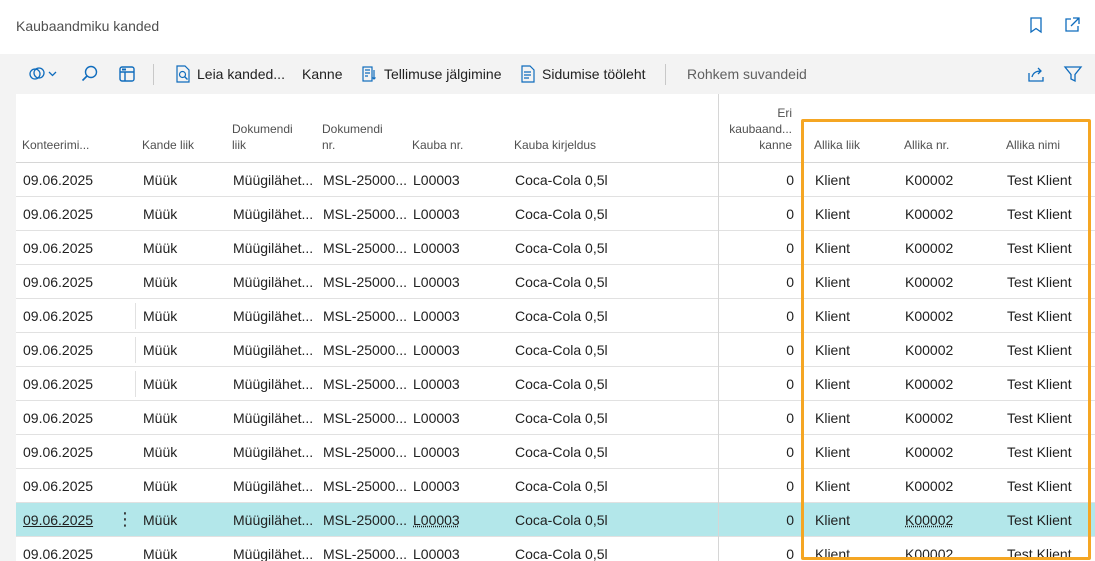 The width and height of the screenshot is (1095, 561). Describe the element at coordinates (153, 74) in the screenshot. I see `toolbar-divider` at that location.